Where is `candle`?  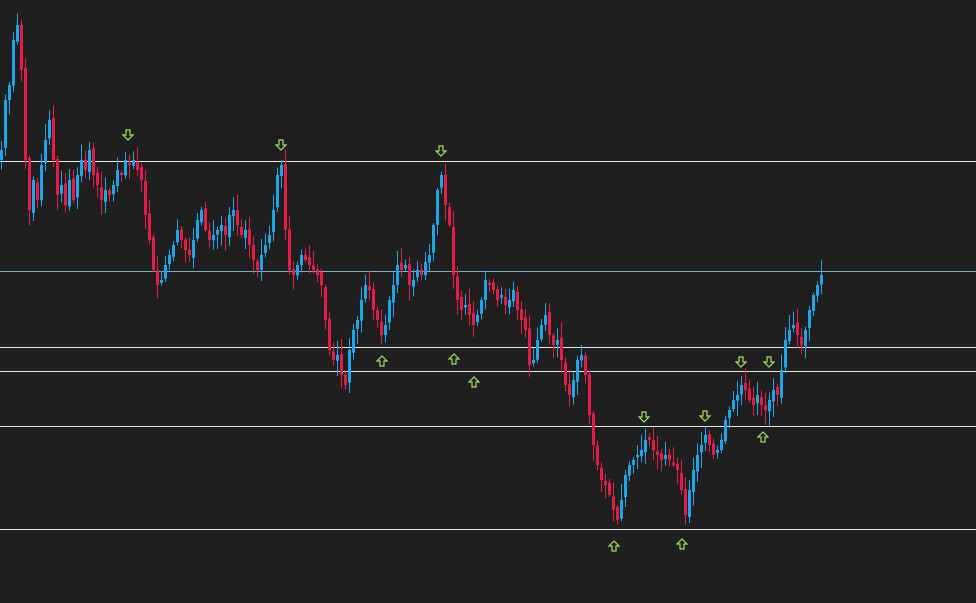
candle is located at coordinates (25, 113).